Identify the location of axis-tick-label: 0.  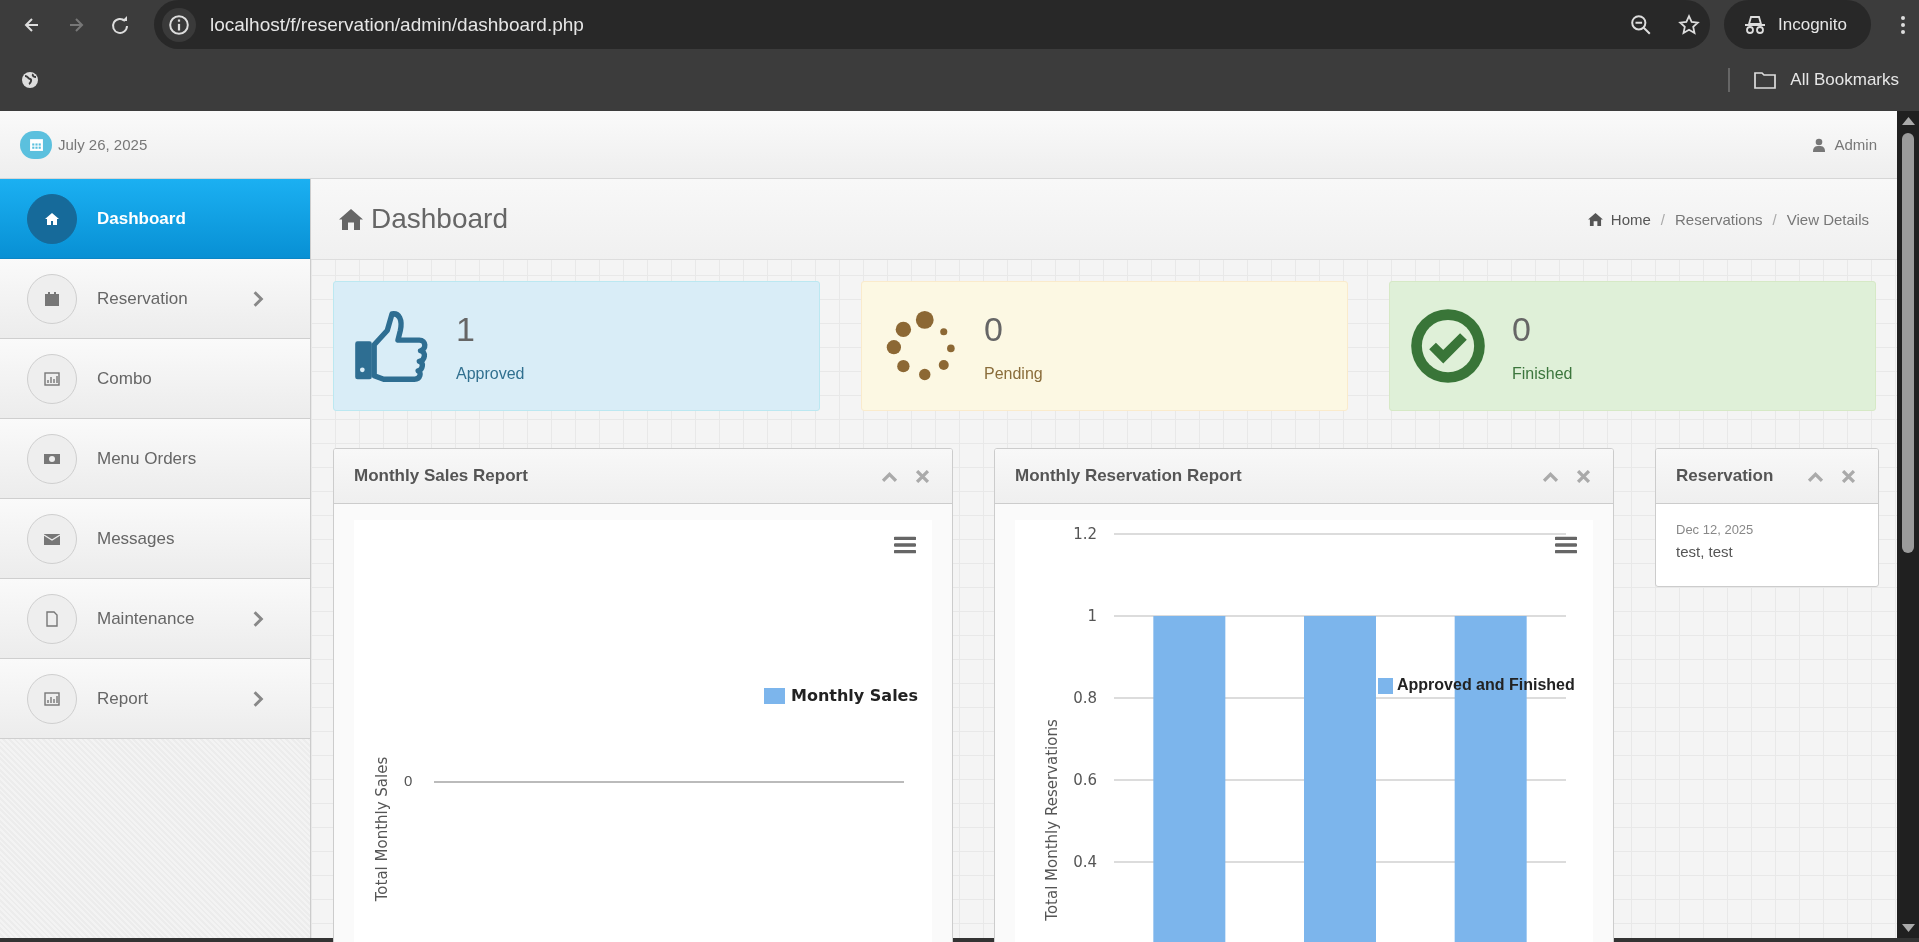
(408, 780).